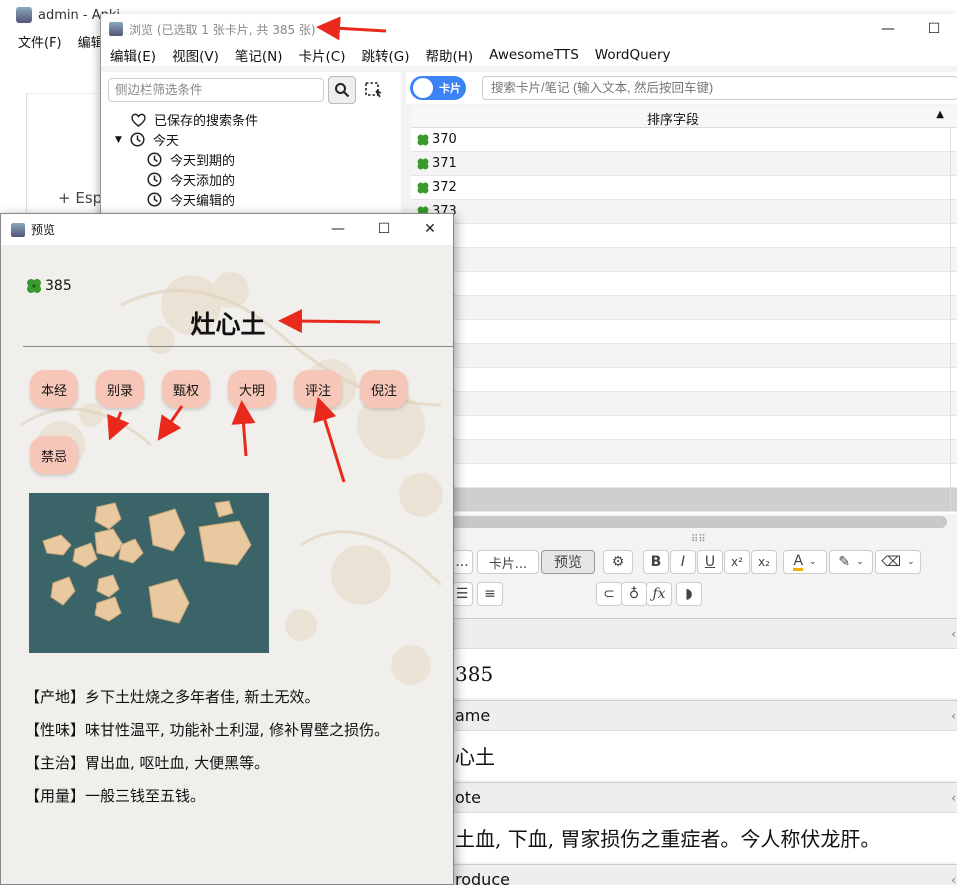  I want to click on underline-button: U, so click(710, 562).